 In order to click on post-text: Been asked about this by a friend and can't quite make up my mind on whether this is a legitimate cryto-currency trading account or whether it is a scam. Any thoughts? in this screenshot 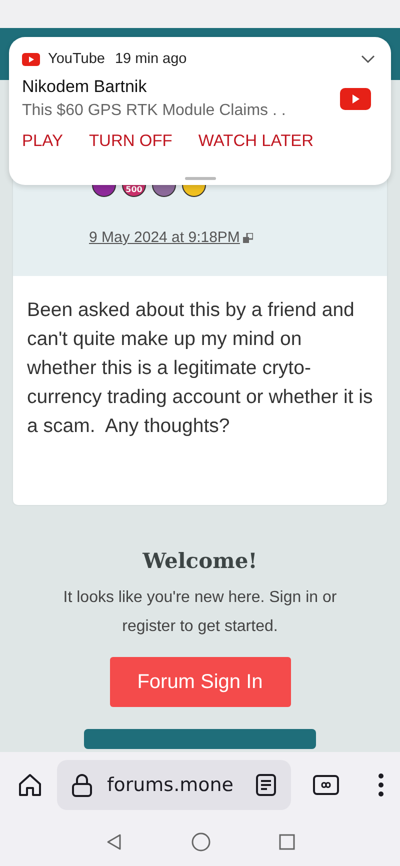, I will do `click(200, 368)`.